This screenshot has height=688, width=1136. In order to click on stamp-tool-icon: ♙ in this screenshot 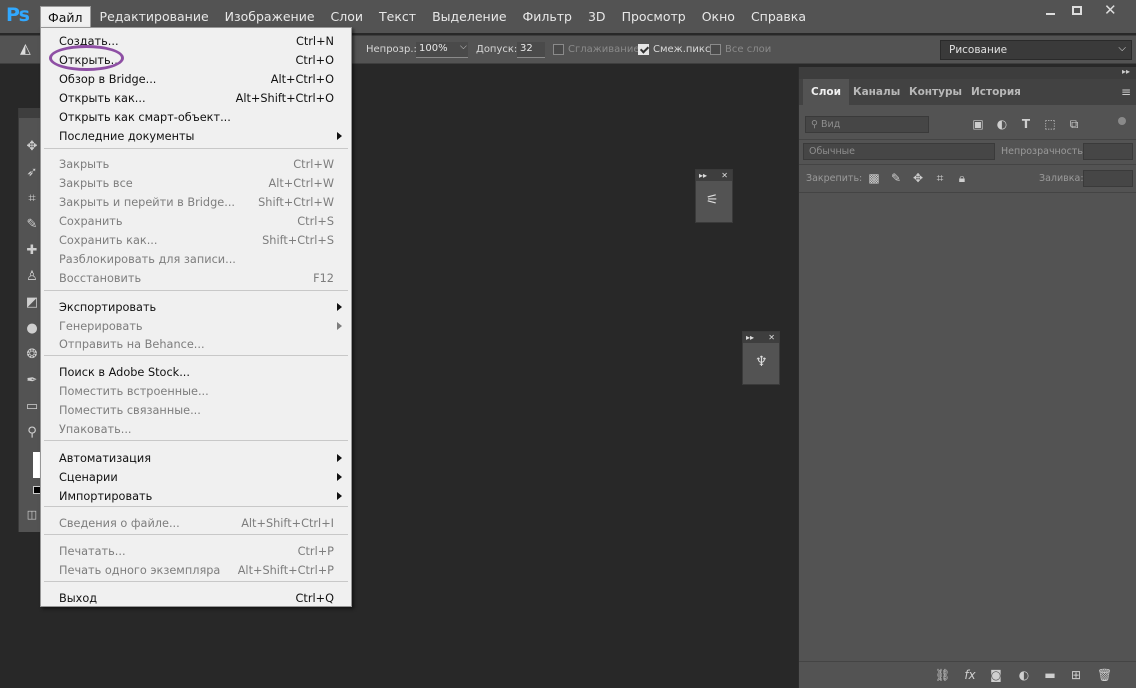, I will do `click(32, 277)`.